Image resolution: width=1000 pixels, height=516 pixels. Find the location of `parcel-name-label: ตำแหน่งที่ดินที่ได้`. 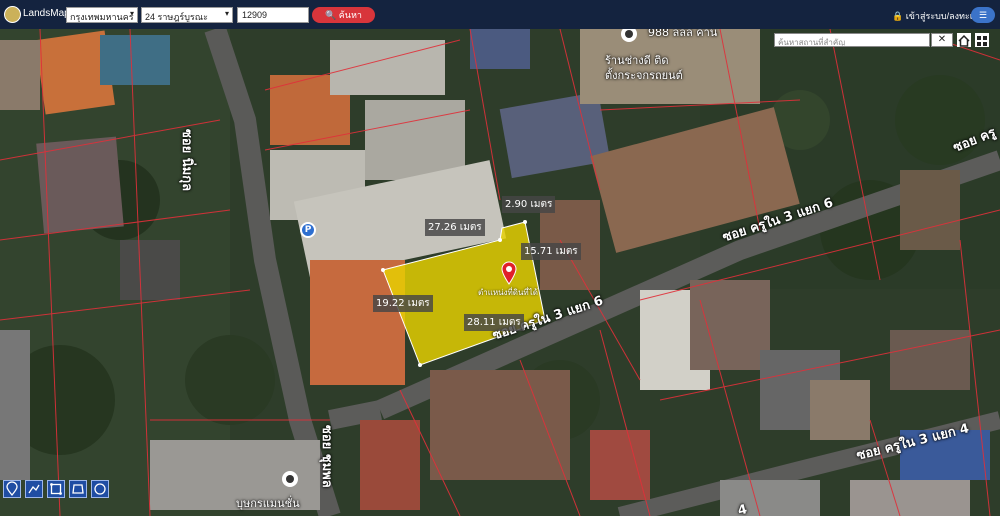

parcel-name-label: ตำแหน่งที่ดินที่ได้ is located at coordinates (508, 292).